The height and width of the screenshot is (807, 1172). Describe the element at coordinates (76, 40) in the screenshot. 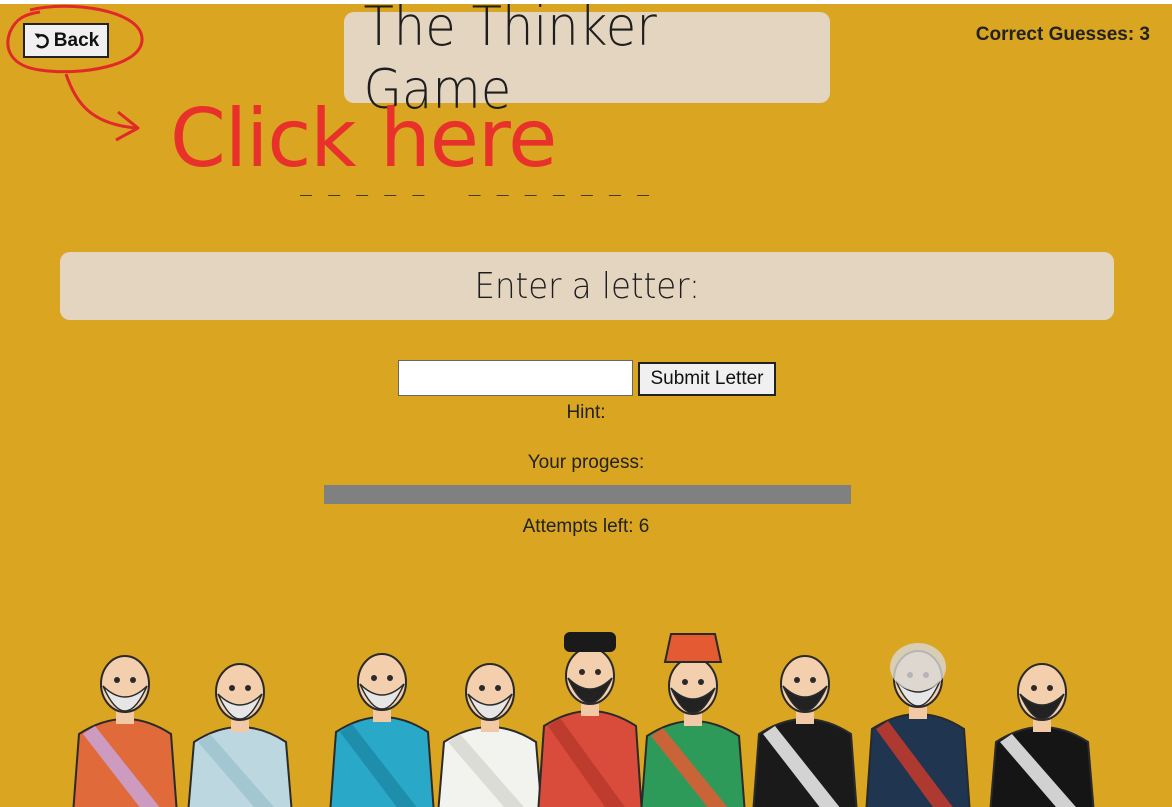

I see `back-button-label: Back` at that location.